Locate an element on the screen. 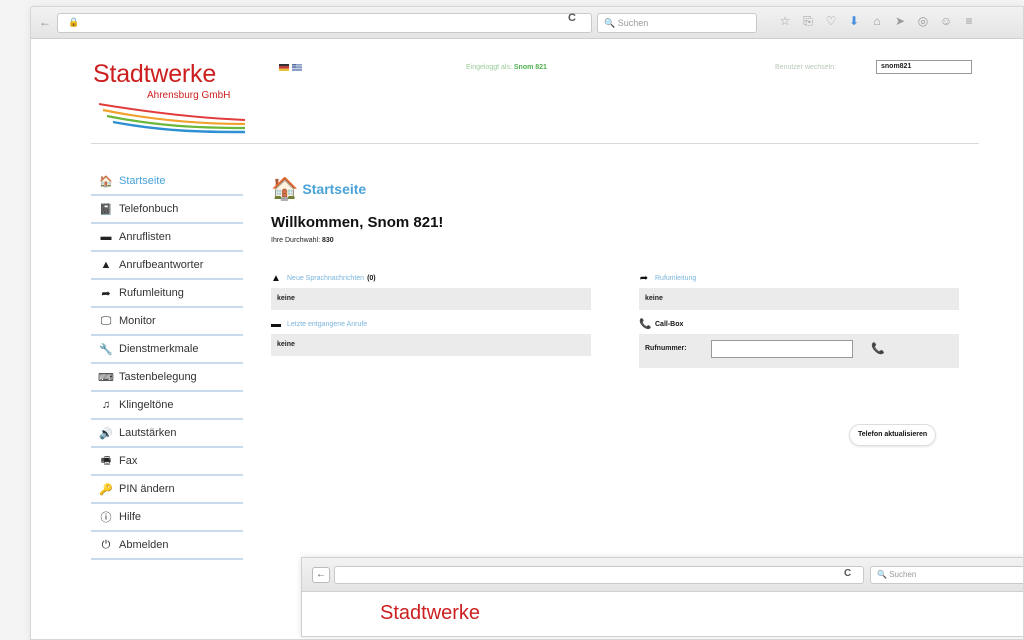 The height and width of the screenshot is (640, 1024). voicemail-count: (0) is located at coordinates (371, 278).